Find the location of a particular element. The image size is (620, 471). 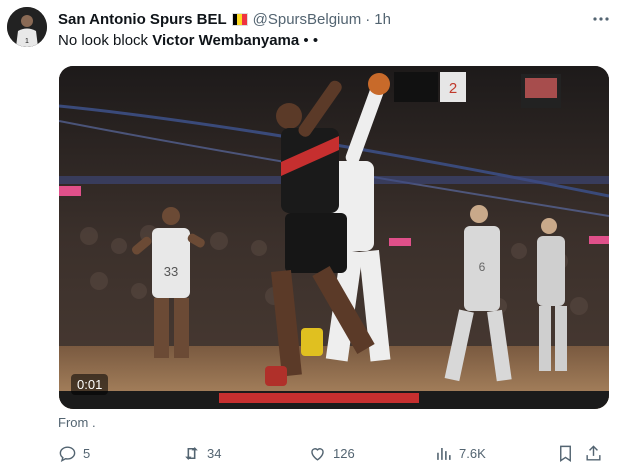

belgium-flag-icon is located at coordinates (239, 19).